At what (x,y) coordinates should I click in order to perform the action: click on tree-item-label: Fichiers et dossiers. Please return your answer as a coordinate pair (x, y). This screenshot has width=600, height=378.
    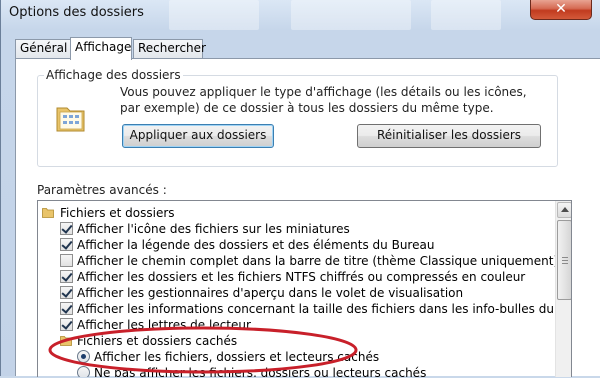
    Looking at the image, I should click on (117, 213).